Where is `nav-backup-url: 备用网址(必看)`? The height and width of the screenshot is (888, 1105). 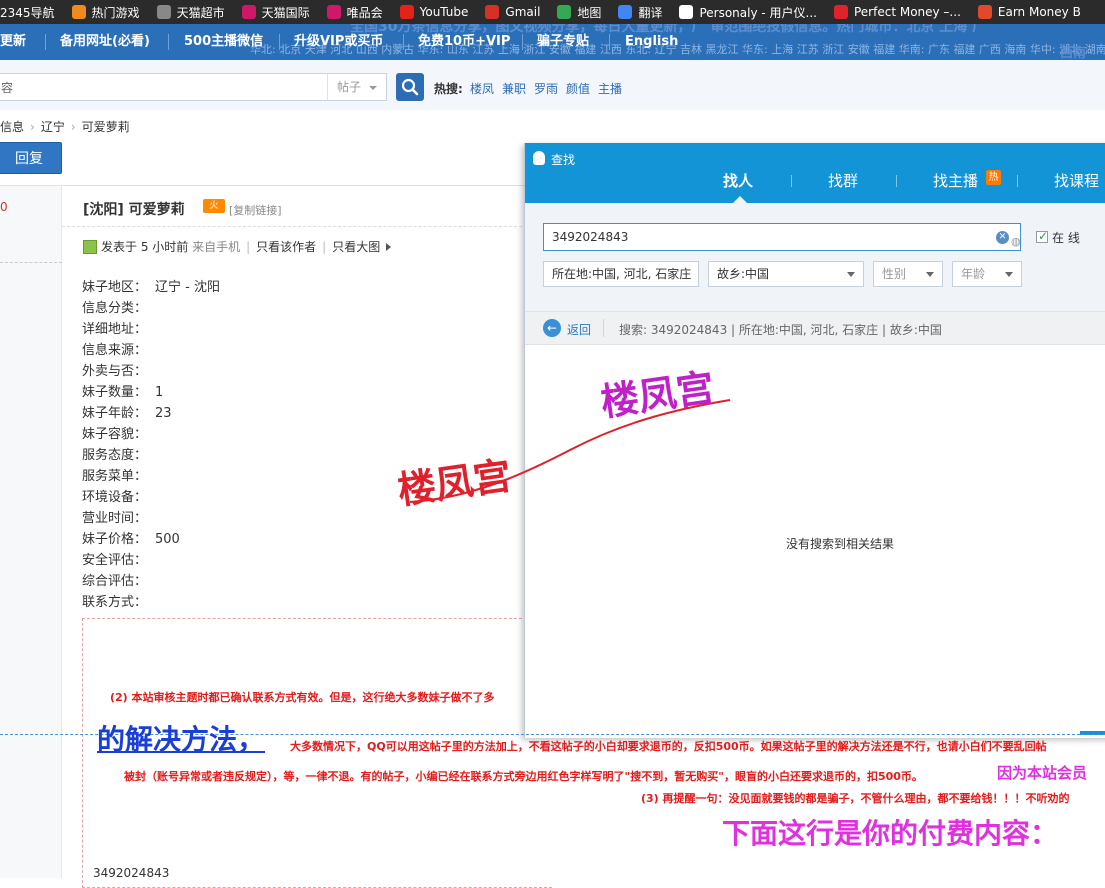
nav-backup-url: 备用网址(必看) is located at coordinates (105, 42).